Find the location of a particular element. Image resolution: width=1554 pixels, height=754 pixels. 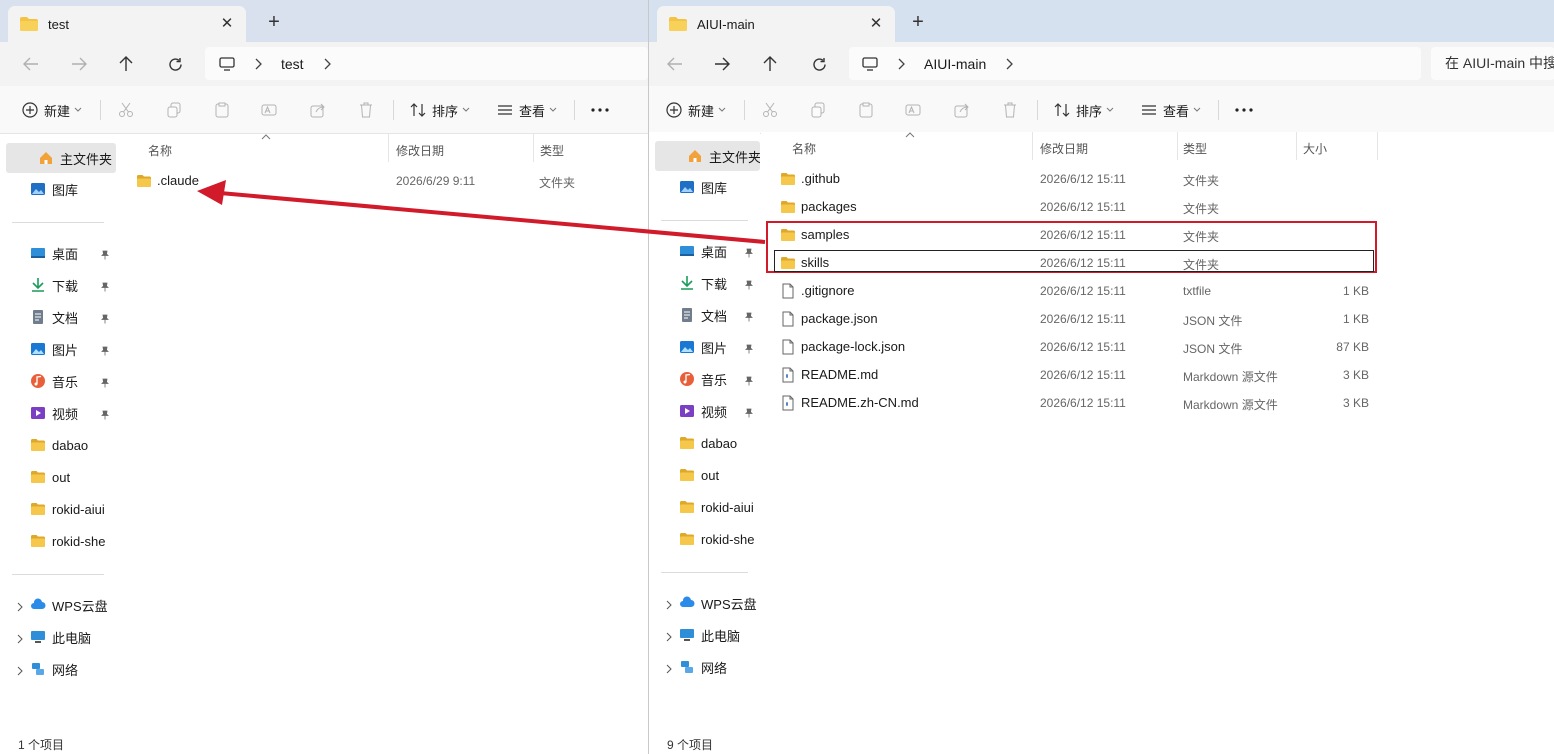

breadcrumb-aiui-main: AIUI-main is located at coordinates (955, 64).